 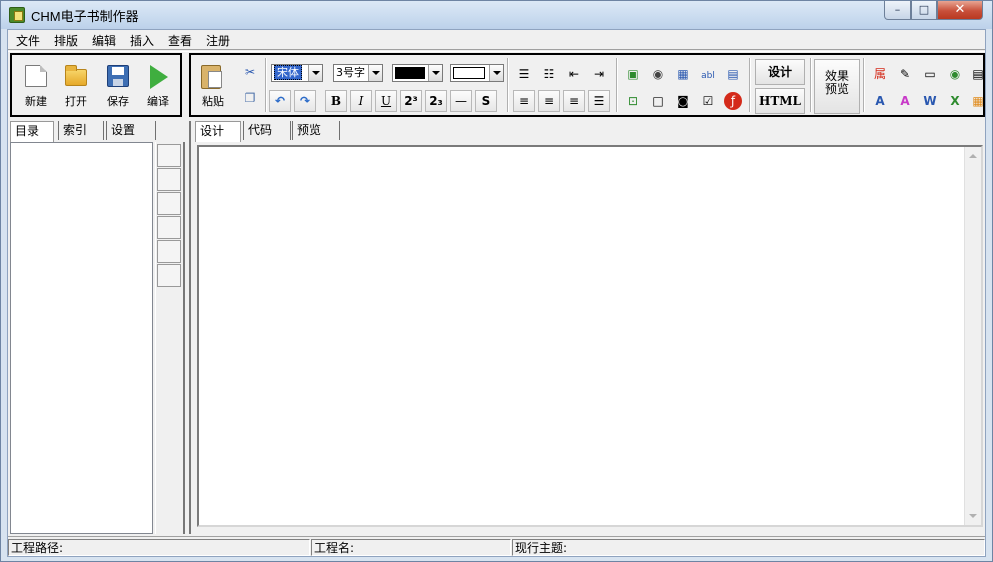 I want to click on superscript-button: 2³, so click(x=411, y=101).